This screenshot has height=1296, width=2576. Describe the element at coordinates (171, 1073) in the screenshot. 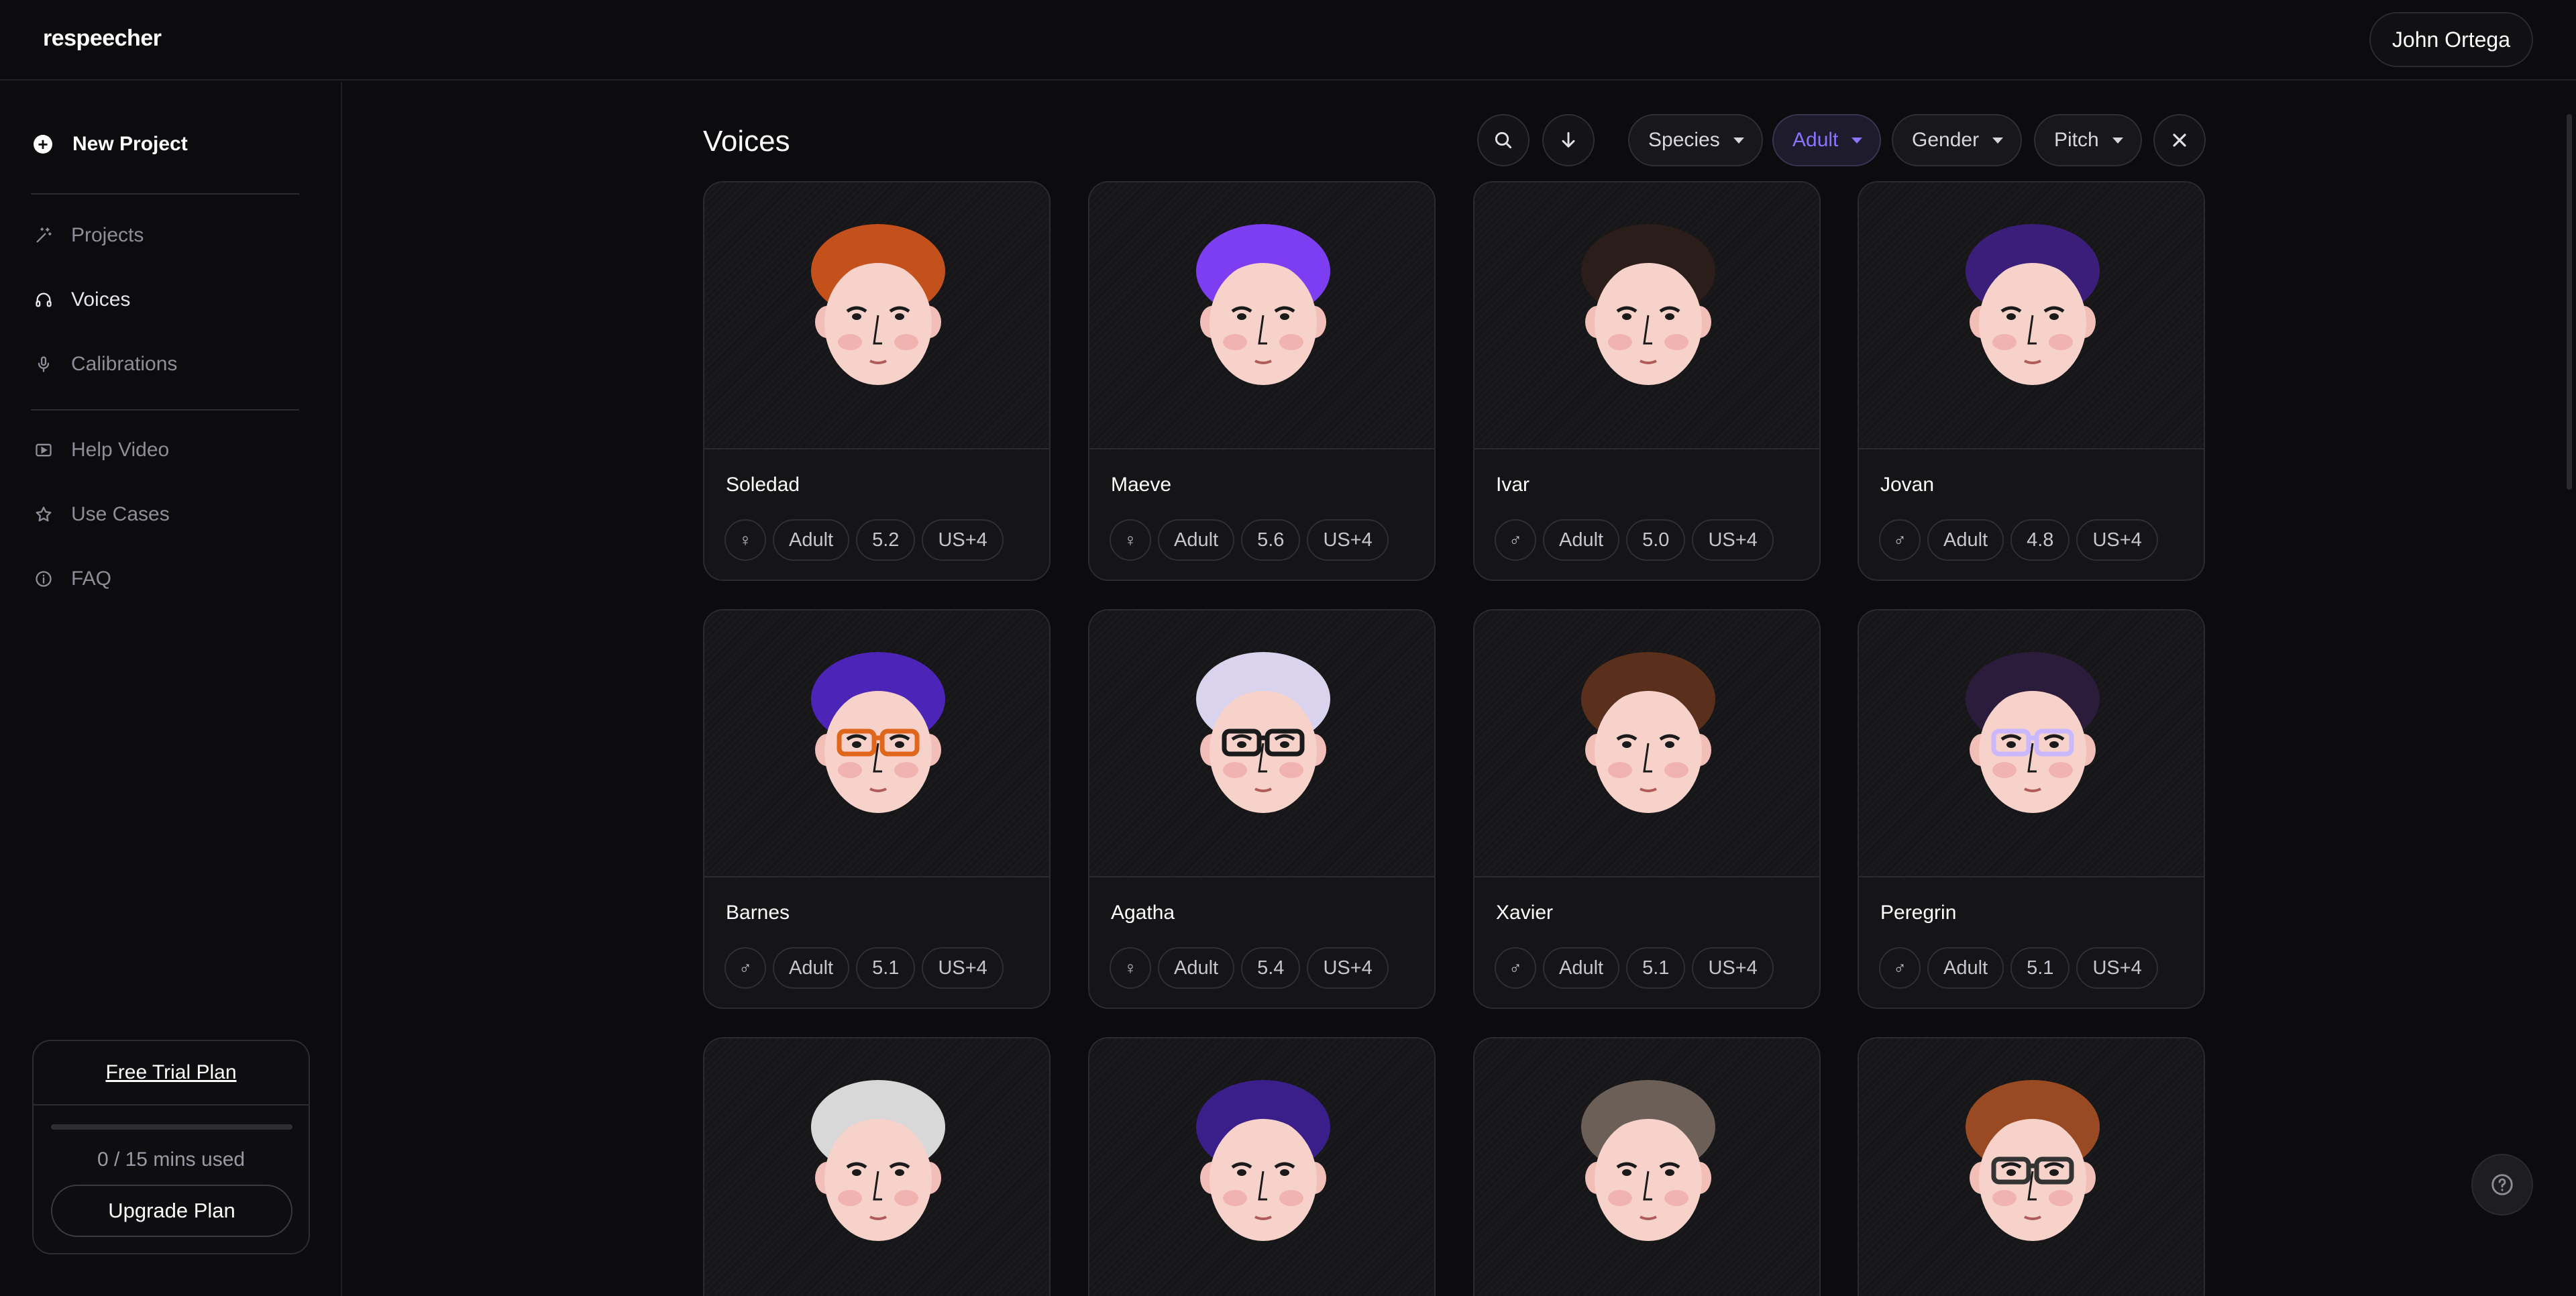

I see `plan-title-link: Free Trial Plan` at that location.